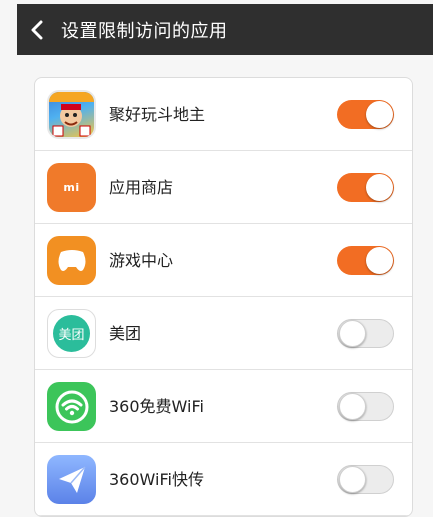 Image resolution: width=433 pixels, height=517 pixels. I want to click on app-row: mi 应用商店, so click(223, 187).